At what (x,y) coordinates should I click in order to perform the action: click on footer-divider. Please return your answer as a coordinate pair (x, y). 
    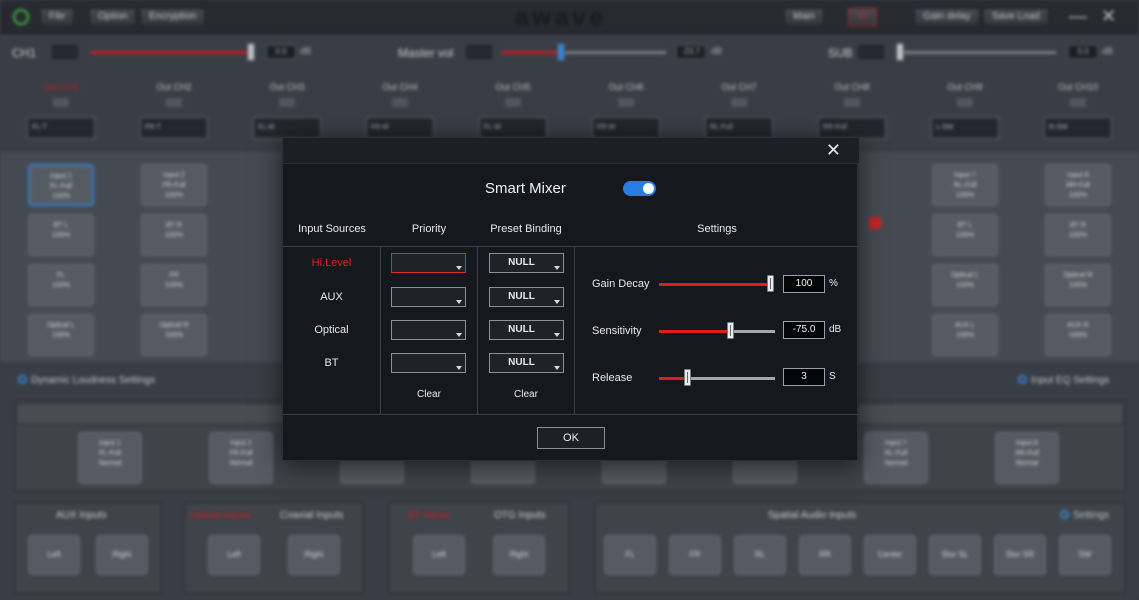
    Looking at the image, I should click on (571, 414).